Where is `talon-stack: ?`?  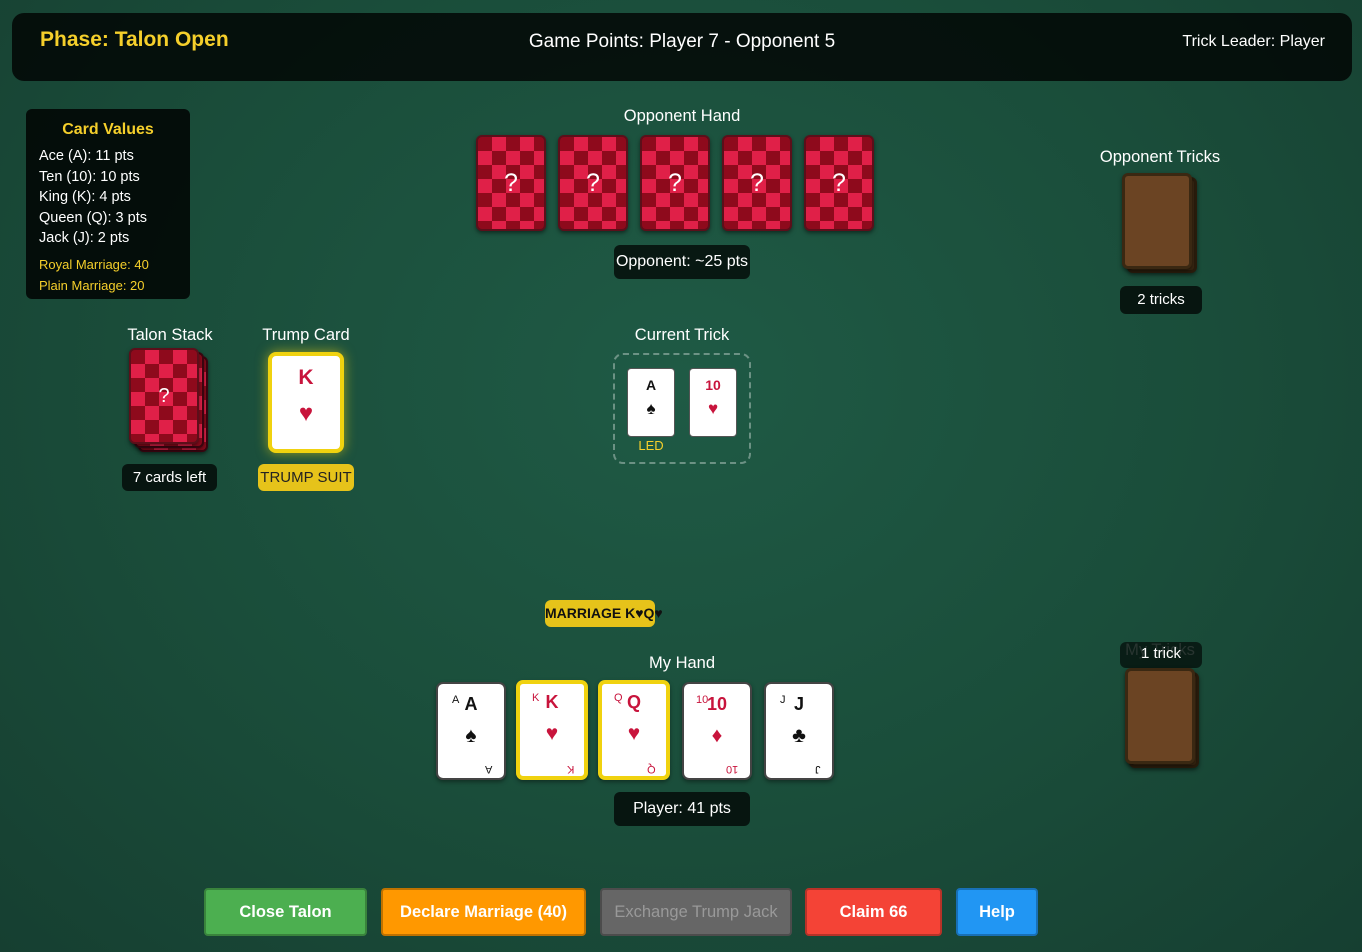 talon-stack: ? is located at coordinates (164, 396).